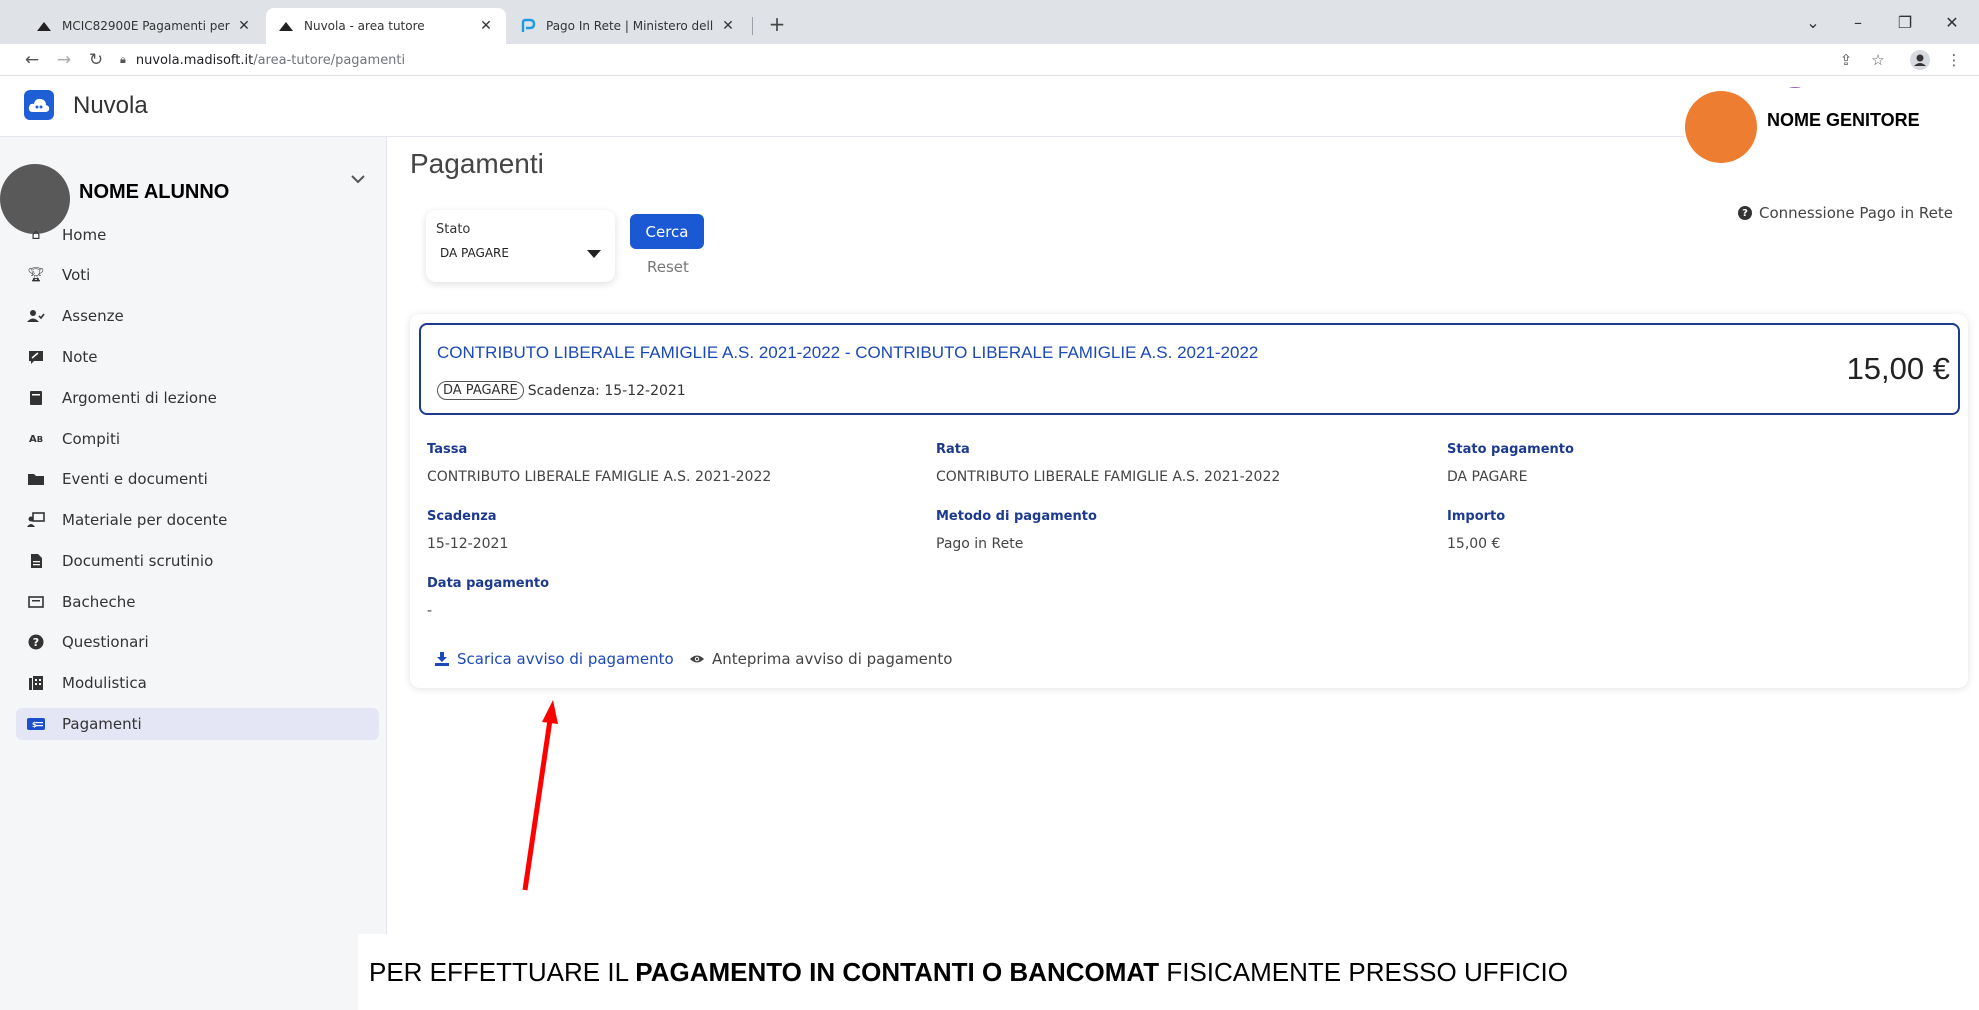  I want to click on importo-label: Importo, so click(1476, 516).